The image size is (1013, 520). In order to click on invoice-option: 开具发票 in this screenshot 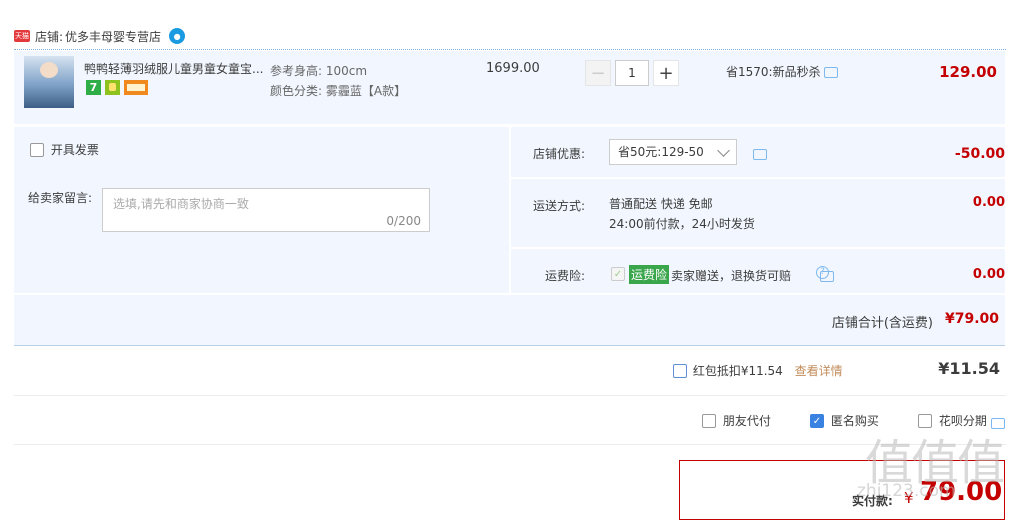, I will do `click(64, 149)`.